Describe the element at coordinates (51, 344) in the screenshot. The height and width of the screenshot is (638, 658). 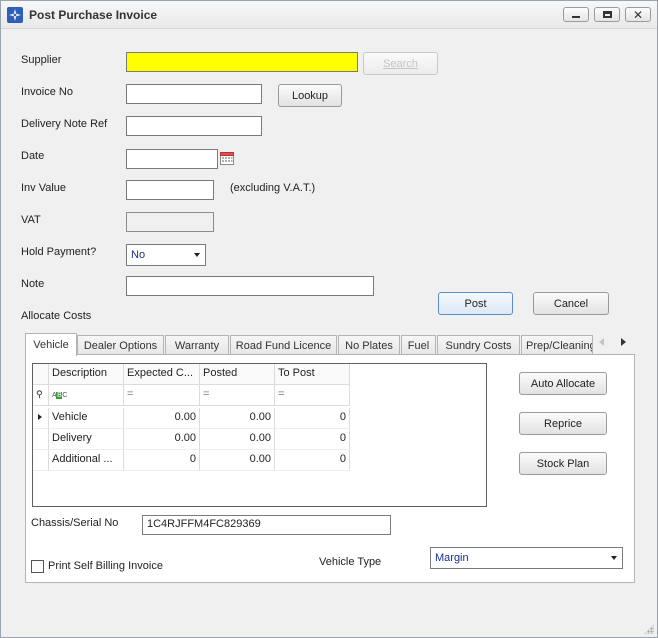
I see `tab-vehicle: Vehicle` at that location.